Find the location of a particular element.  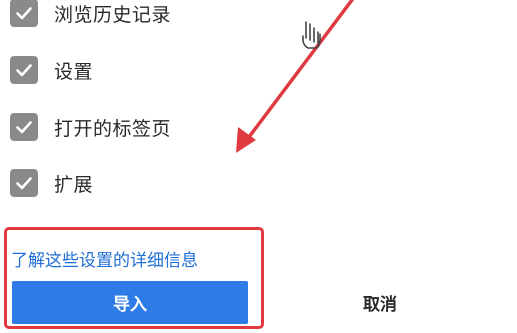

cancel-button: 取消 is located at coordinates (380, 302).